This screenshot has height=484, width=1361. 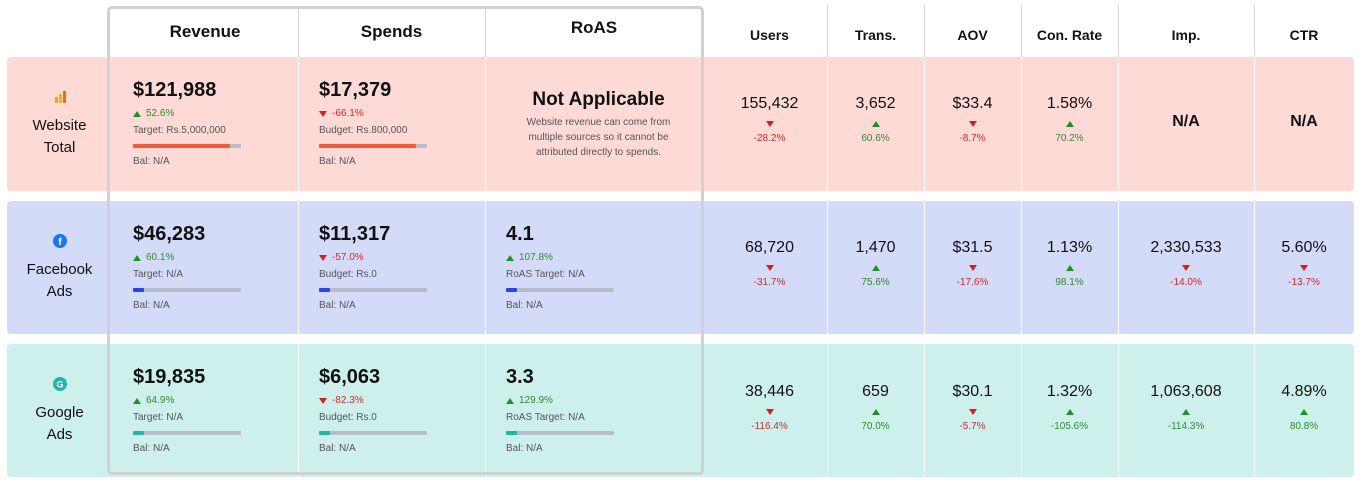 What do you see at coordinates (875, 282) in the screenshot?
I see `trans-change: 75.6%` at bounding box center [875, 282].